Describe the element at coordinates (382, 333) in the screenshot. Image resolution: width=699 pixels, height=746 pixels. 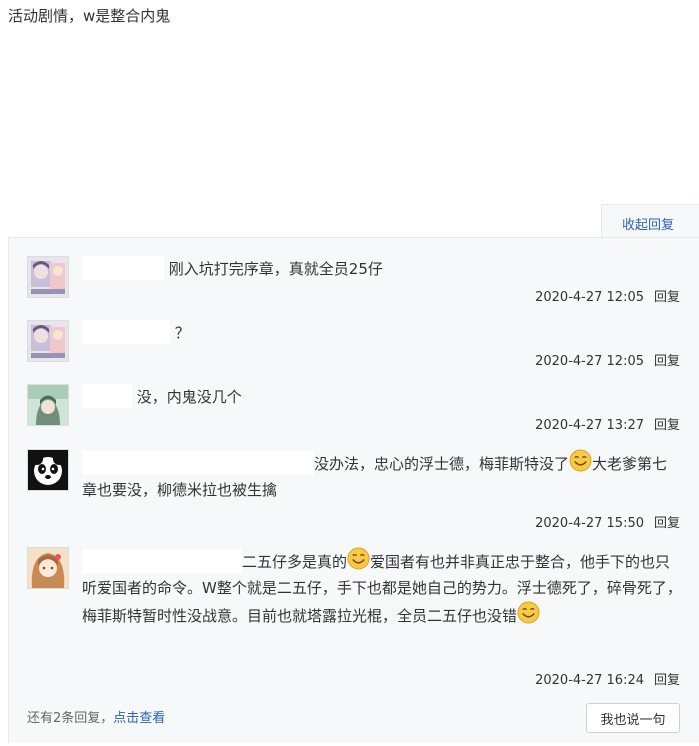
I see `reply-content: ？` at that location.